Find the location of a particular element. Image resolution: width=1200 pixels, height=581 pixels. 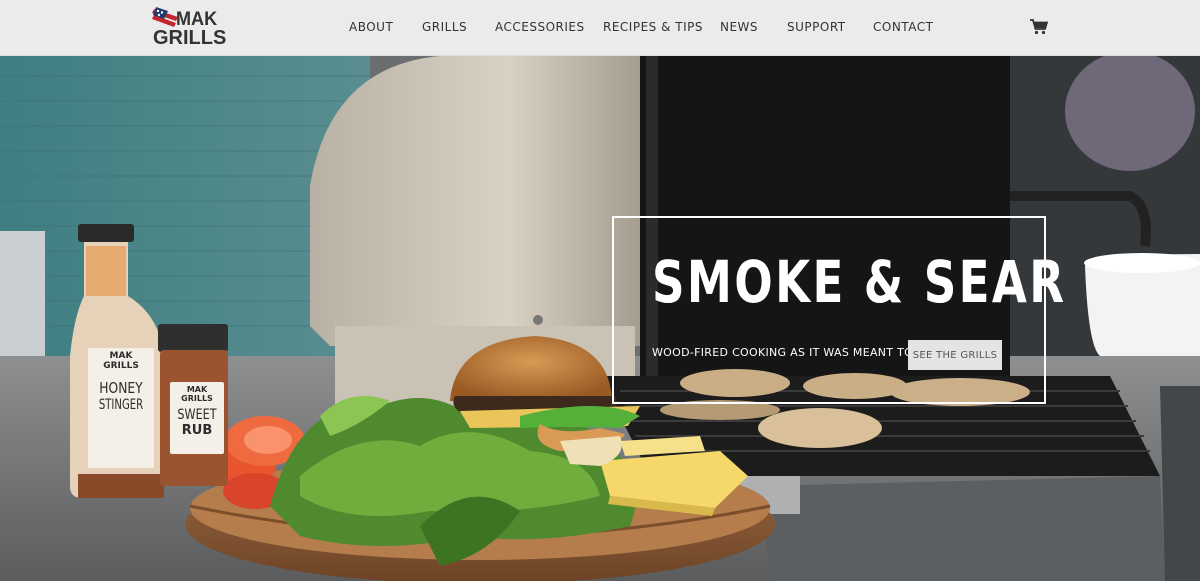

nav-recipes-tips: RECIPES & TIPS is located at coordinates (653, 27).